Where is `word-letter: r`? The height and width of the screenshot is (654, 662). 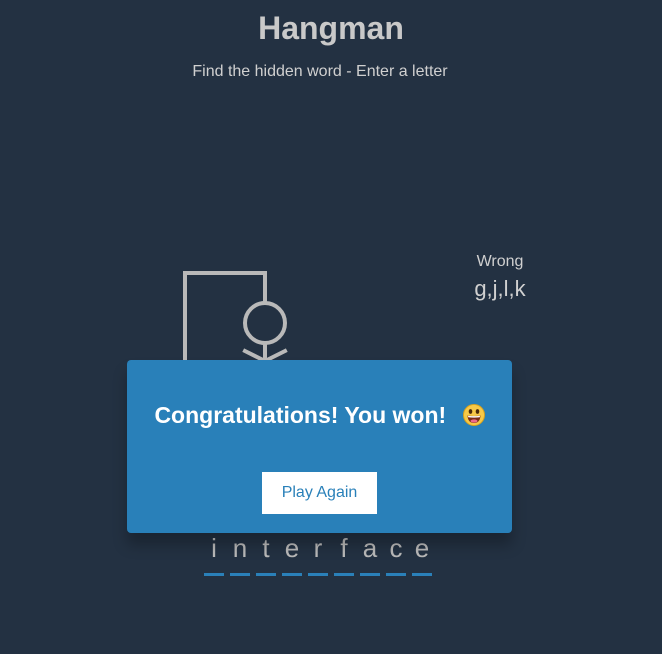 word-letter: r is located at coordinates (318, 554).